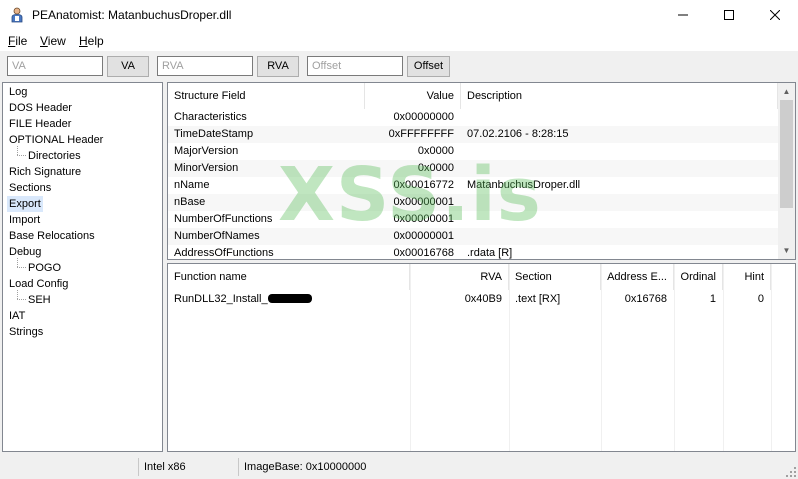  I want to click on close-button, so click(775, 15).